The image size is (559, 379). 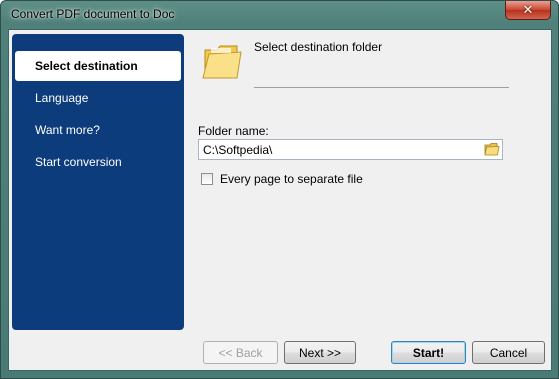 I want to click on folder-icon, so click(x=222, y=62).